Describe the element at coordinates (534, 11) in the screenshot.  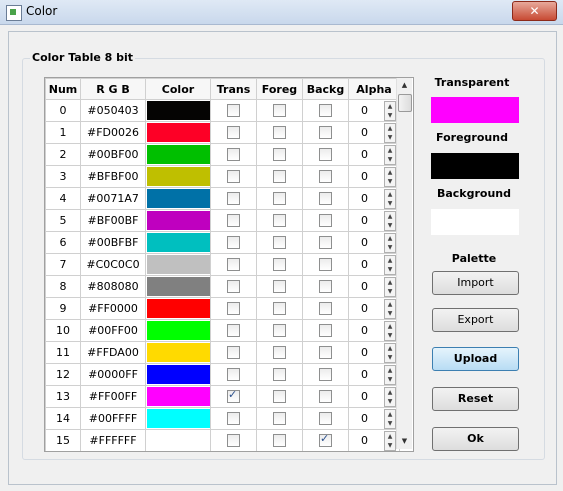
I see `close-button: ✕` at that location.